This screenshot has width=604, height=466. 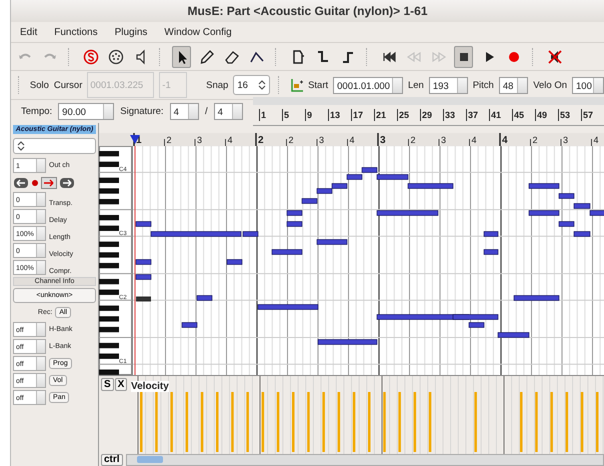 I want to click on bar-number: 53, so click(x=569, y=115).